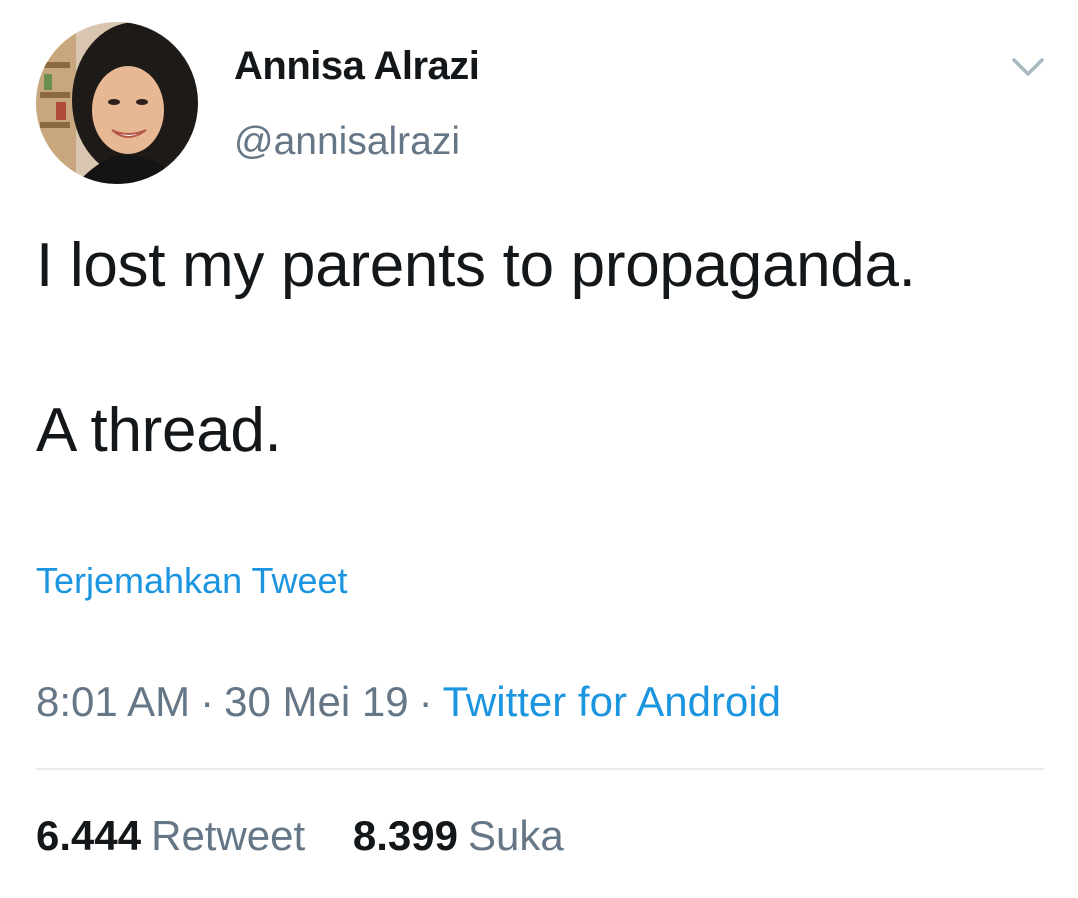 The width and height of the screenshot is (1078, 898). What do you see at coordinates (192, 581) in the screenshot?
I see `translate-tweet-link: Terjemahkan Tweet` at bounding box center [192, 581].